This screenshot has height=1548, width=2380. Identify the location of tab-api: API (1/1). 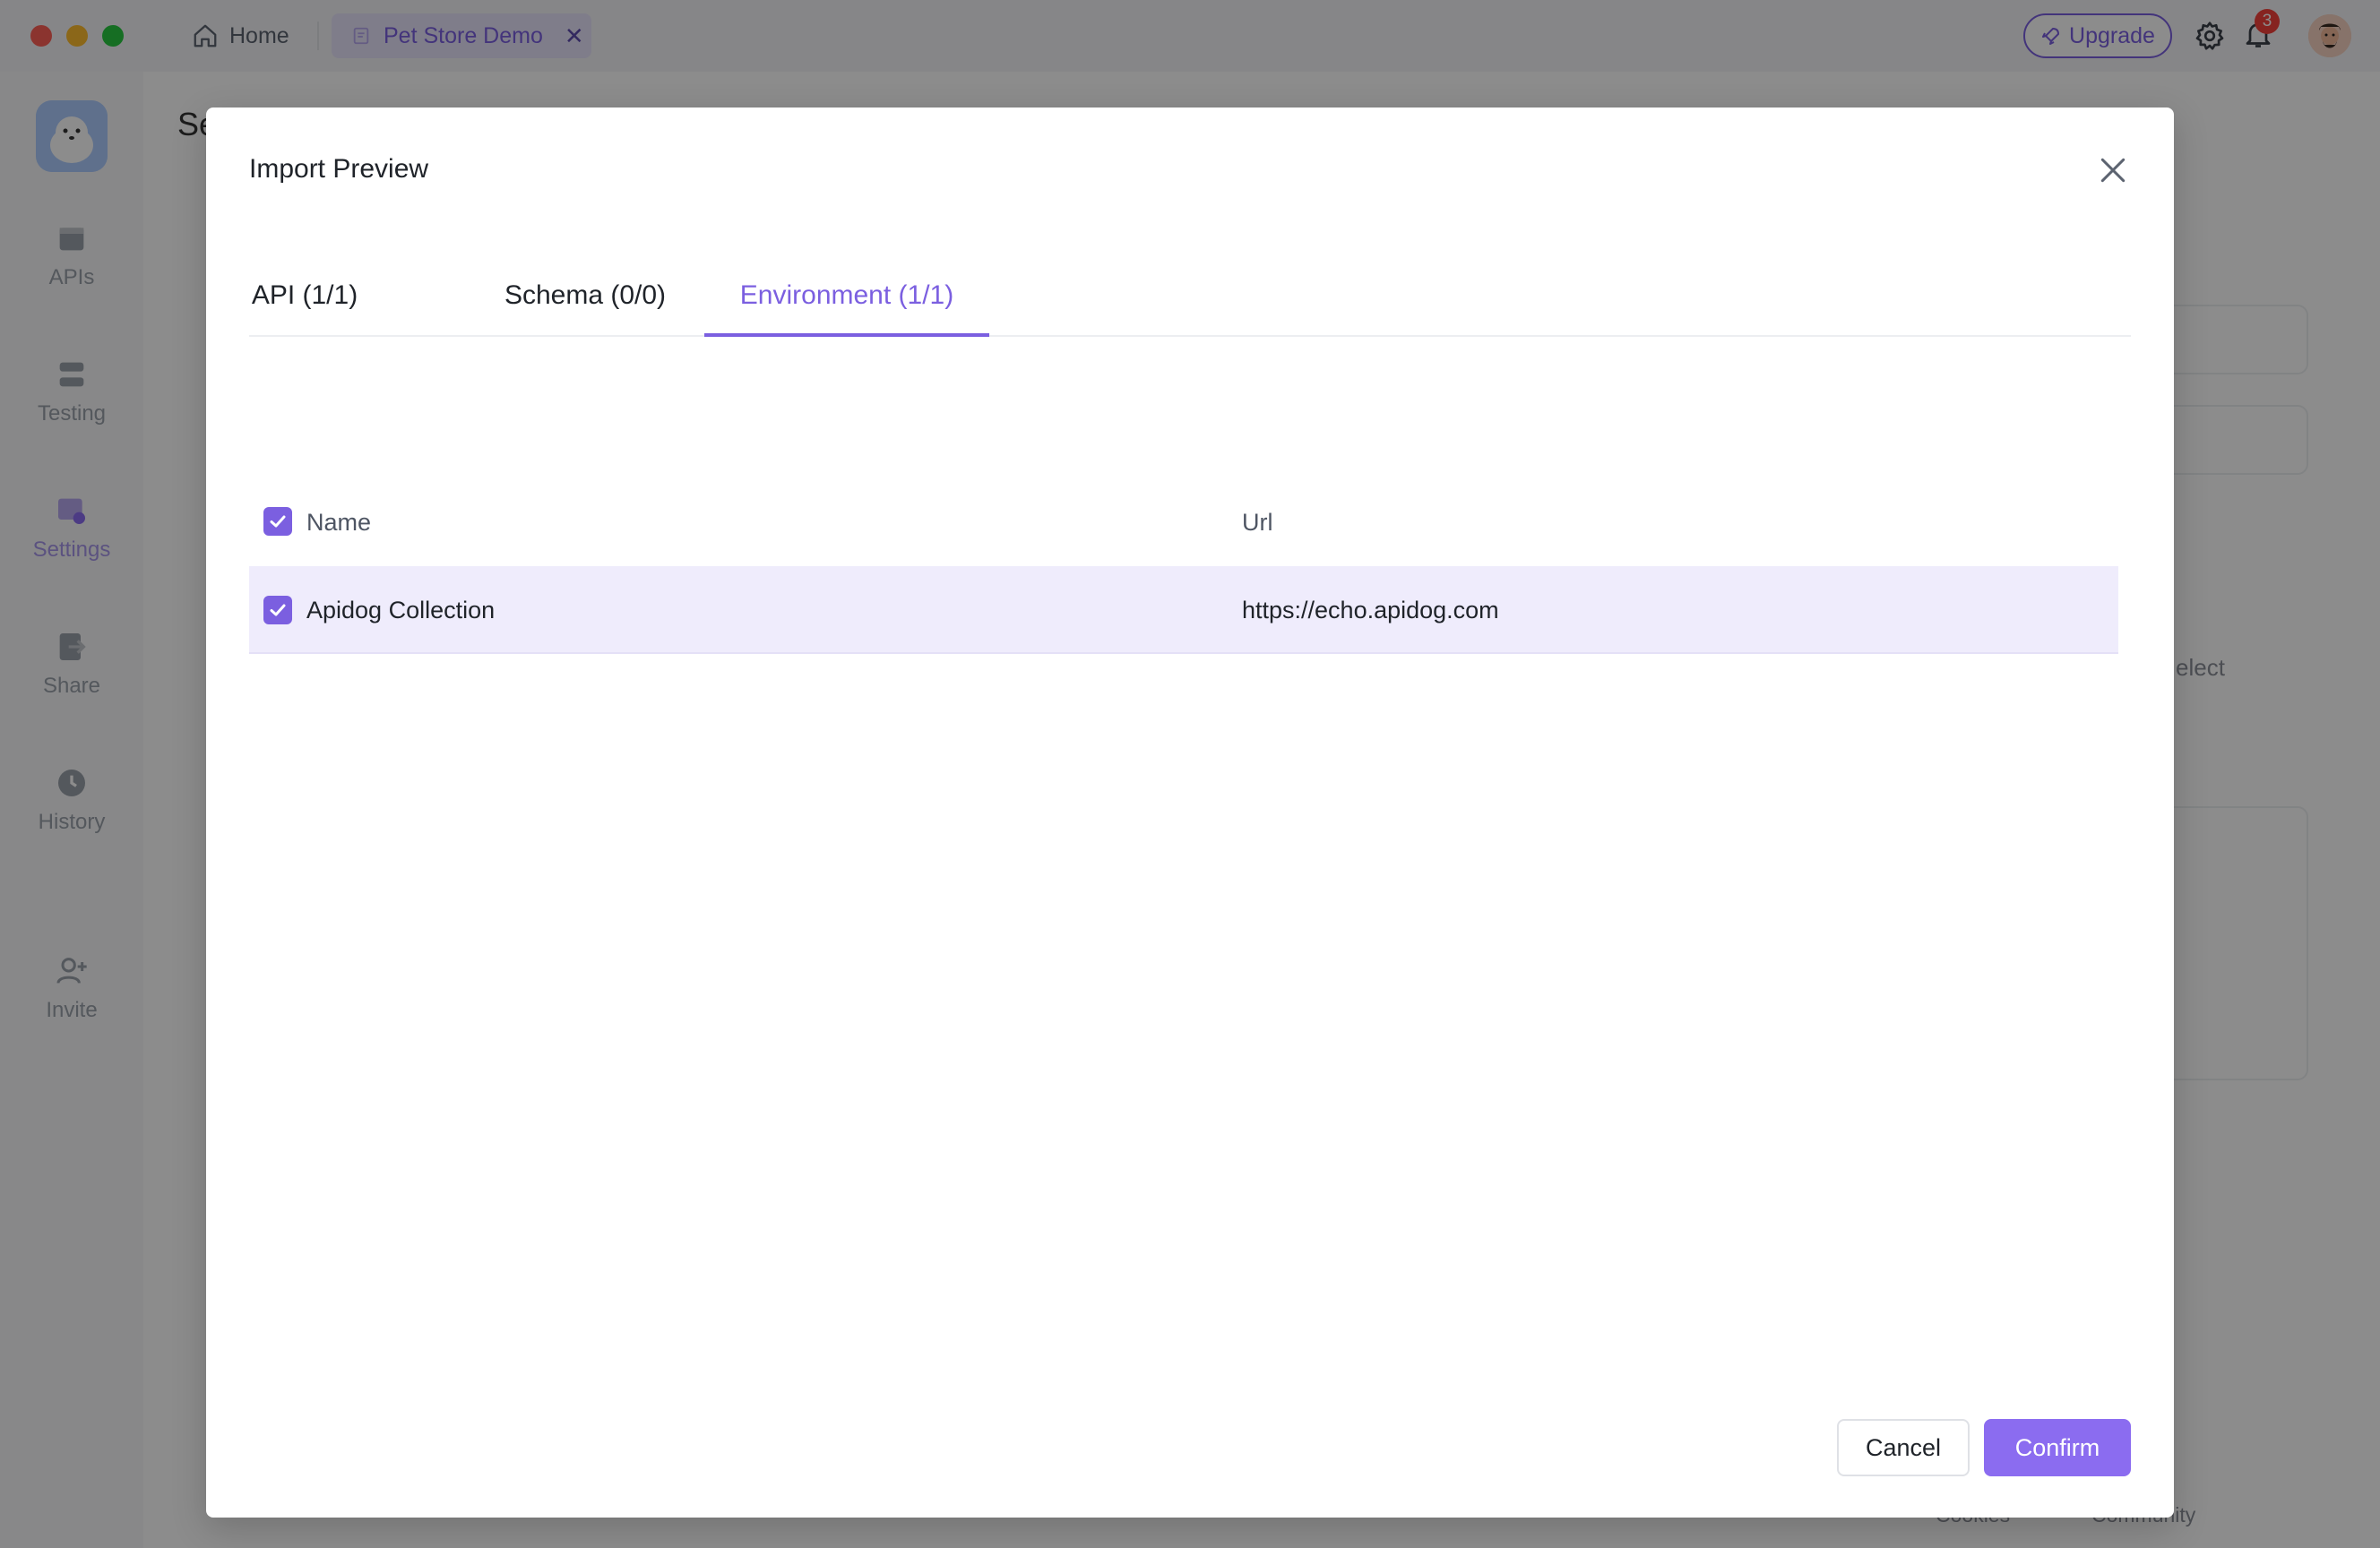
(304, 297).